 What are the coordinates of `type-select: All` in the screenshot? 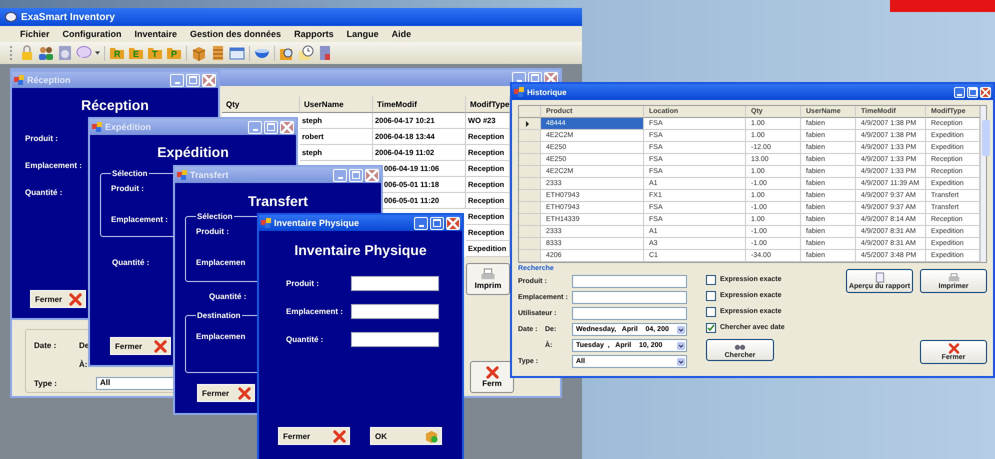 It's located at (136, 383).